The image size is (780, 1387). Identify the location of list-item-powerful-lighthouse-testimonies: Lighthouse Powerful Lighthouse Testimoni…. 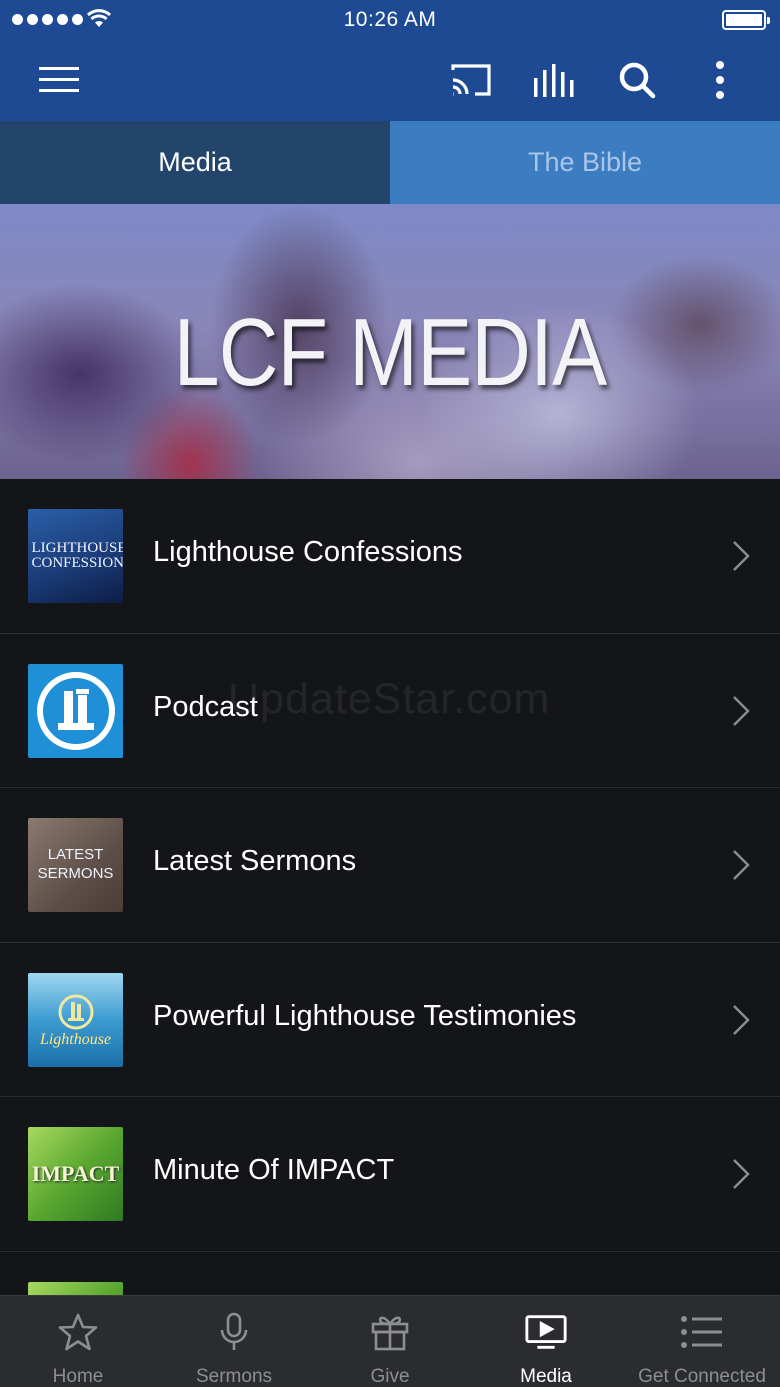
(390, 1020).